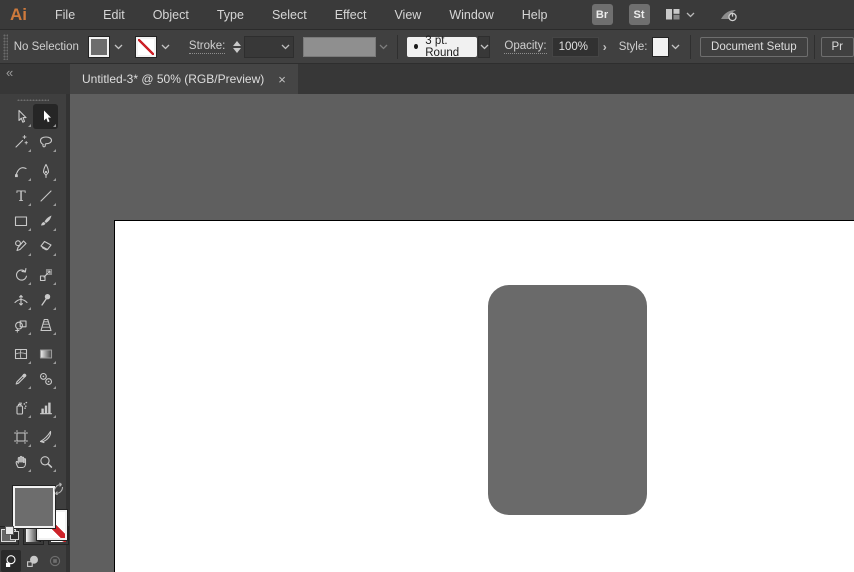 Image resolution: width=854 pixels, height=572 pixels. I want to click on menu-item-help: Help, so click(535, 15).